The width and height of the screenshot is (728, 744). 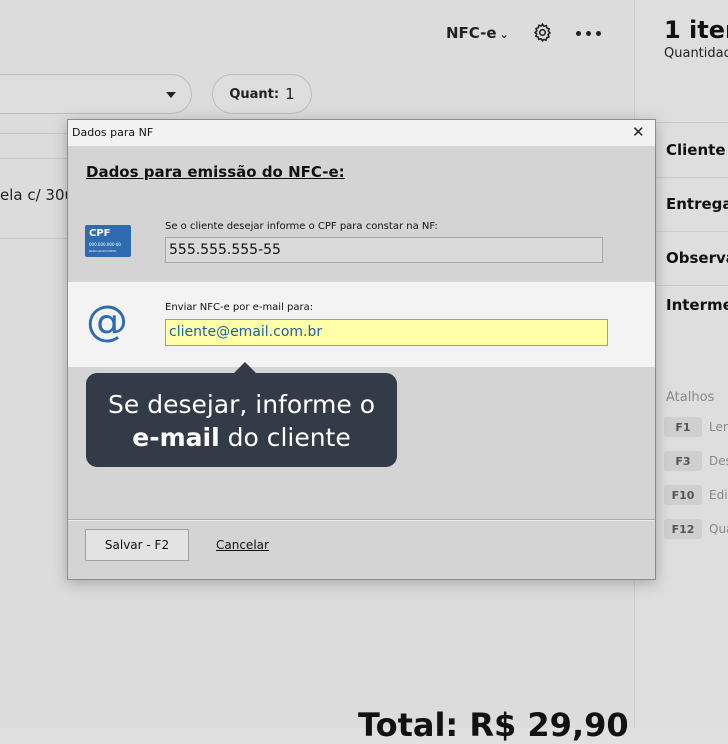 What do you see at coordinates (697, 305) in the screenshot?
I see `intermediador-row: Intermed` at bounding box center [697, 305].